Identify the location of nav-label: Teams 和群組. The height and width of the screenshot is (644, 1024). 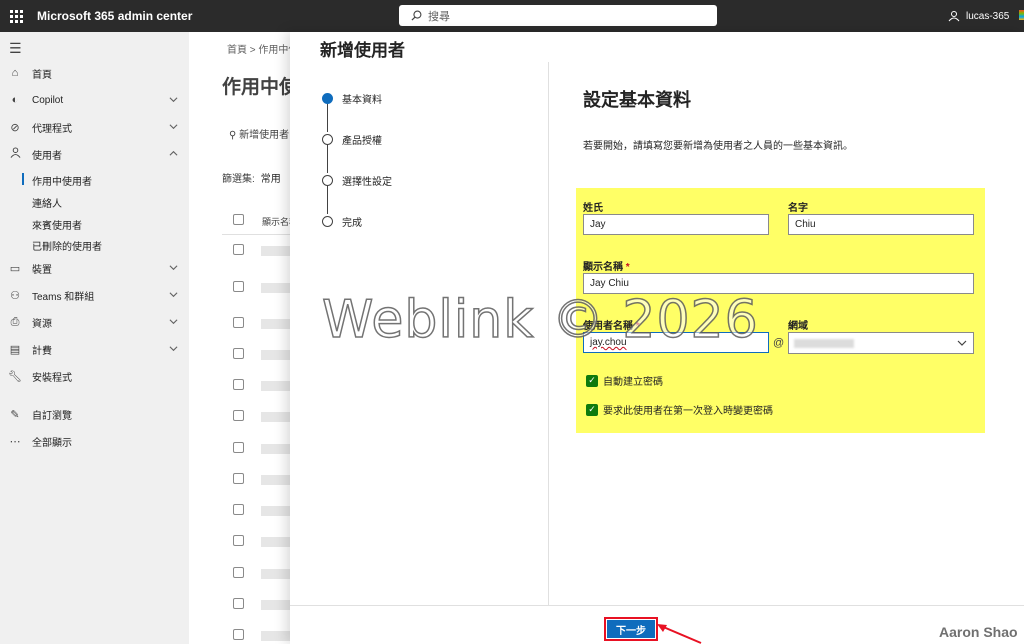
(63, 297).